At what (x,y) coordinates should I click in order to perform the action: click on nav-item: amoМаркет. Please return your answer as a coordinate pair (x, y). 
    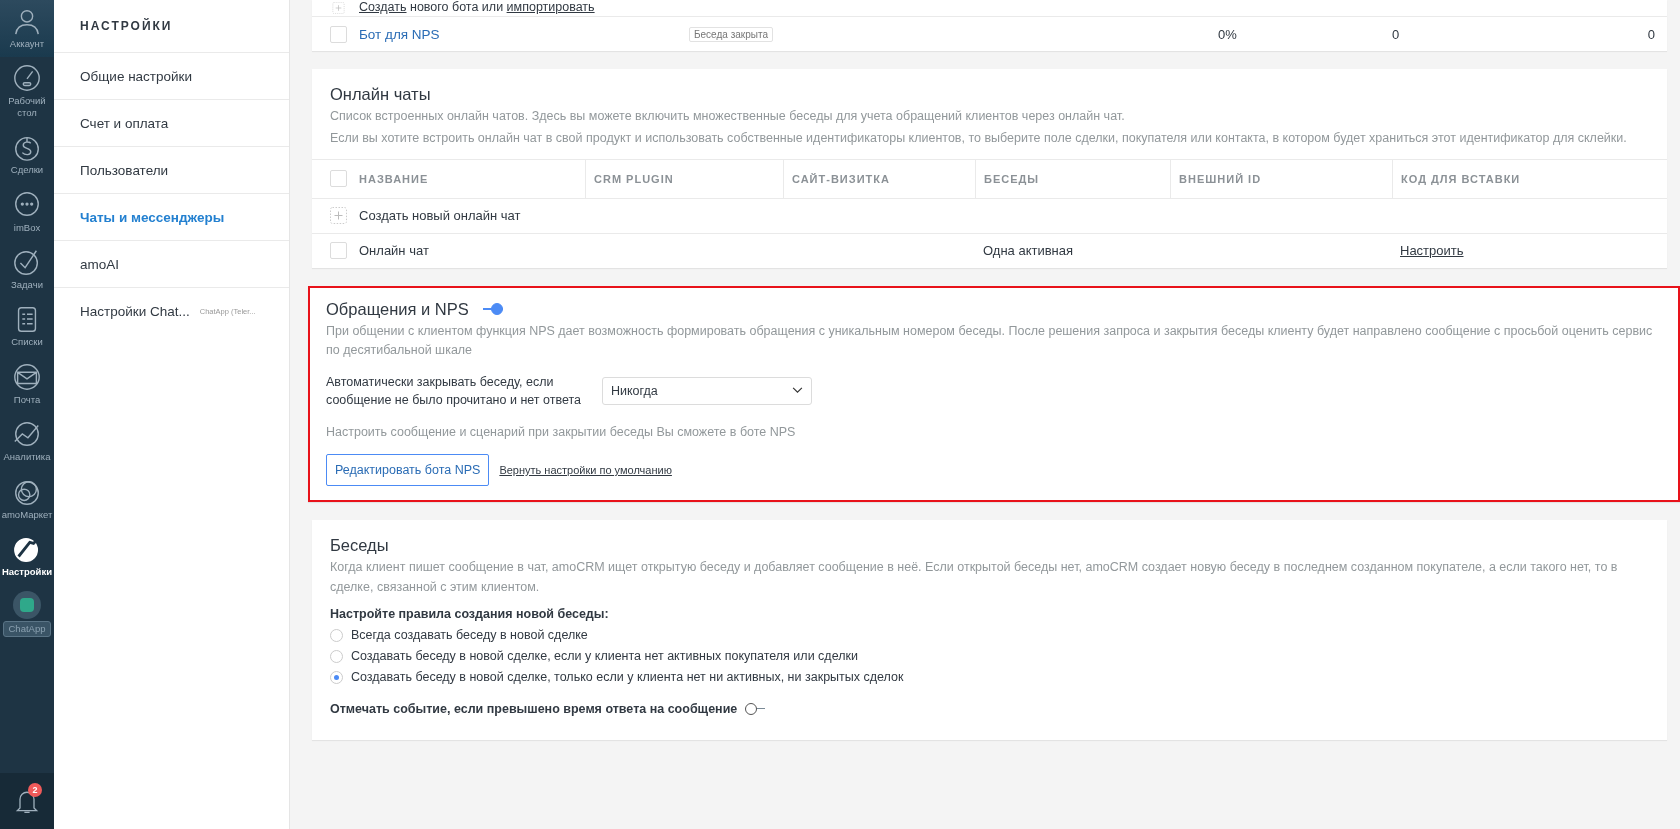
    Looking at the image, I should click on (27, 499).